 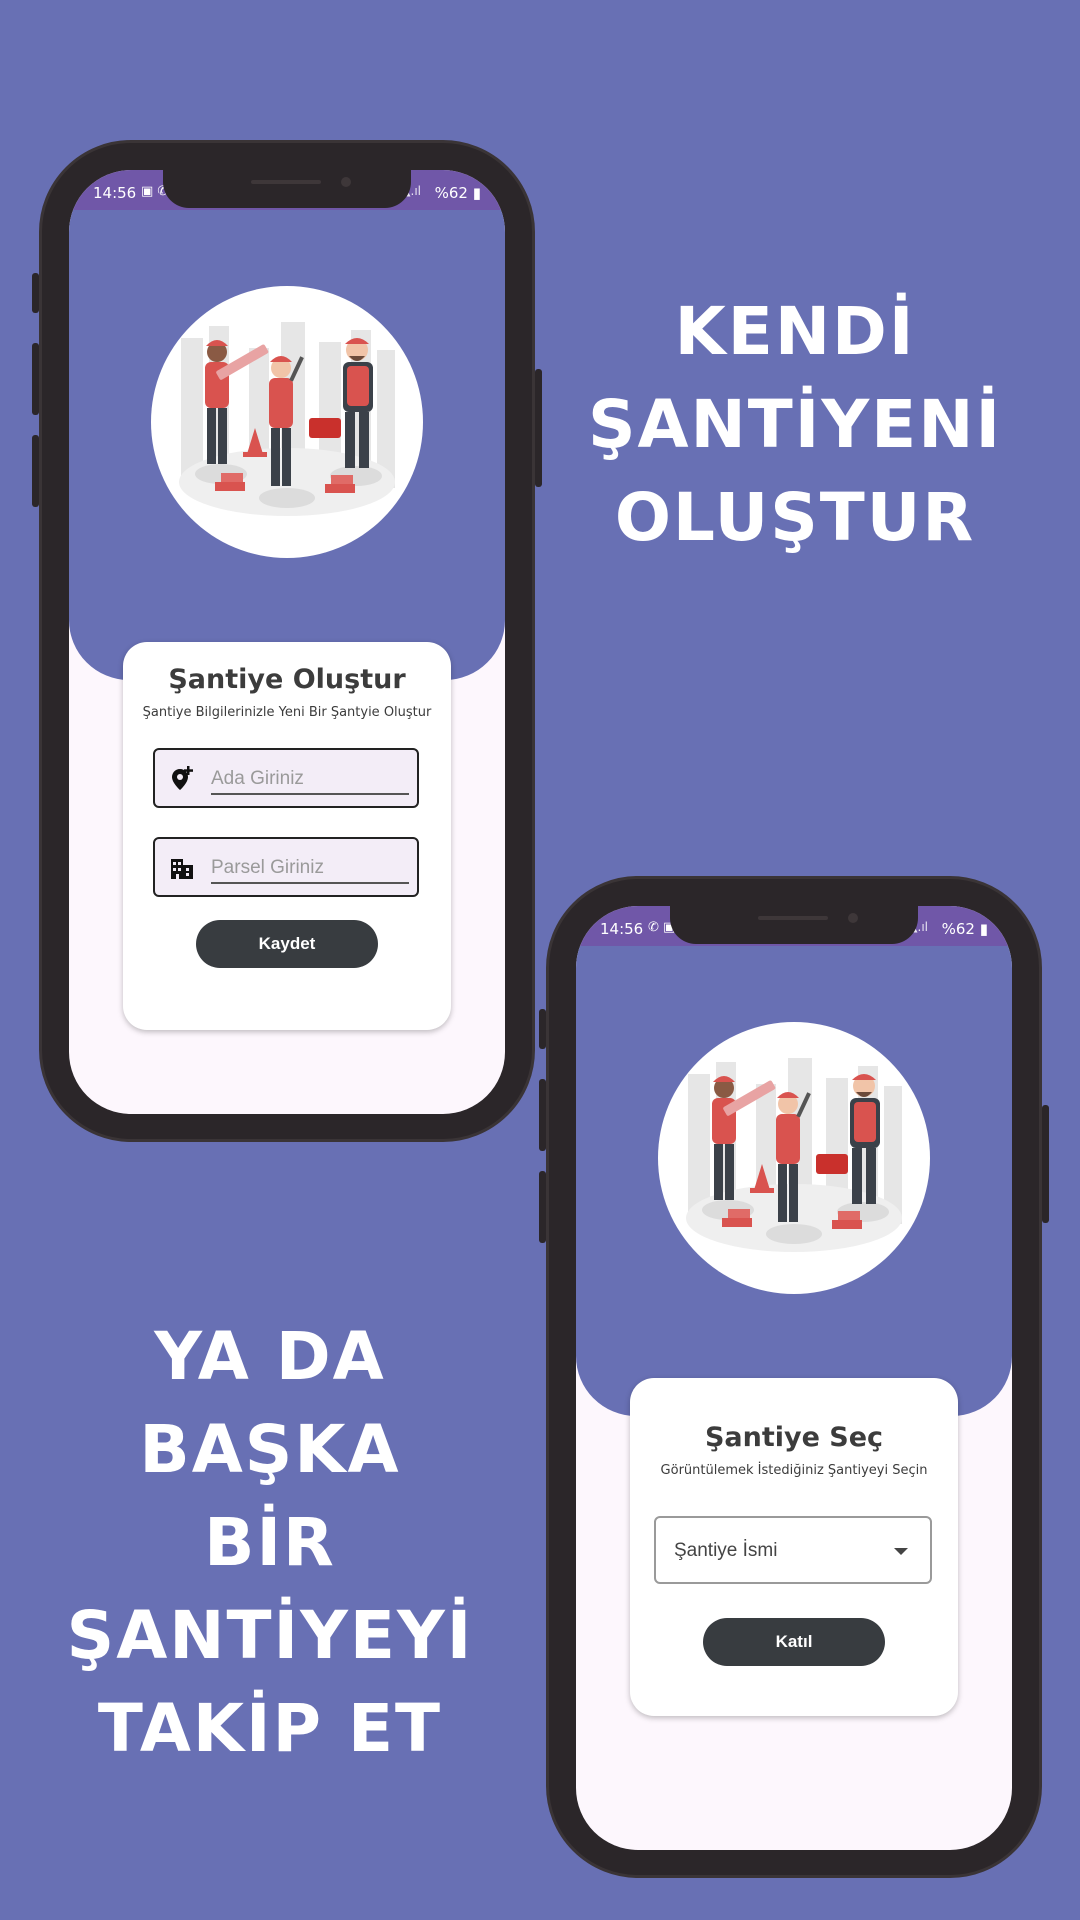 What do you see at coordinates (794, 1642) in the screenshot?
I see `join-button: Katıl` at bounding box center [794, 1642].